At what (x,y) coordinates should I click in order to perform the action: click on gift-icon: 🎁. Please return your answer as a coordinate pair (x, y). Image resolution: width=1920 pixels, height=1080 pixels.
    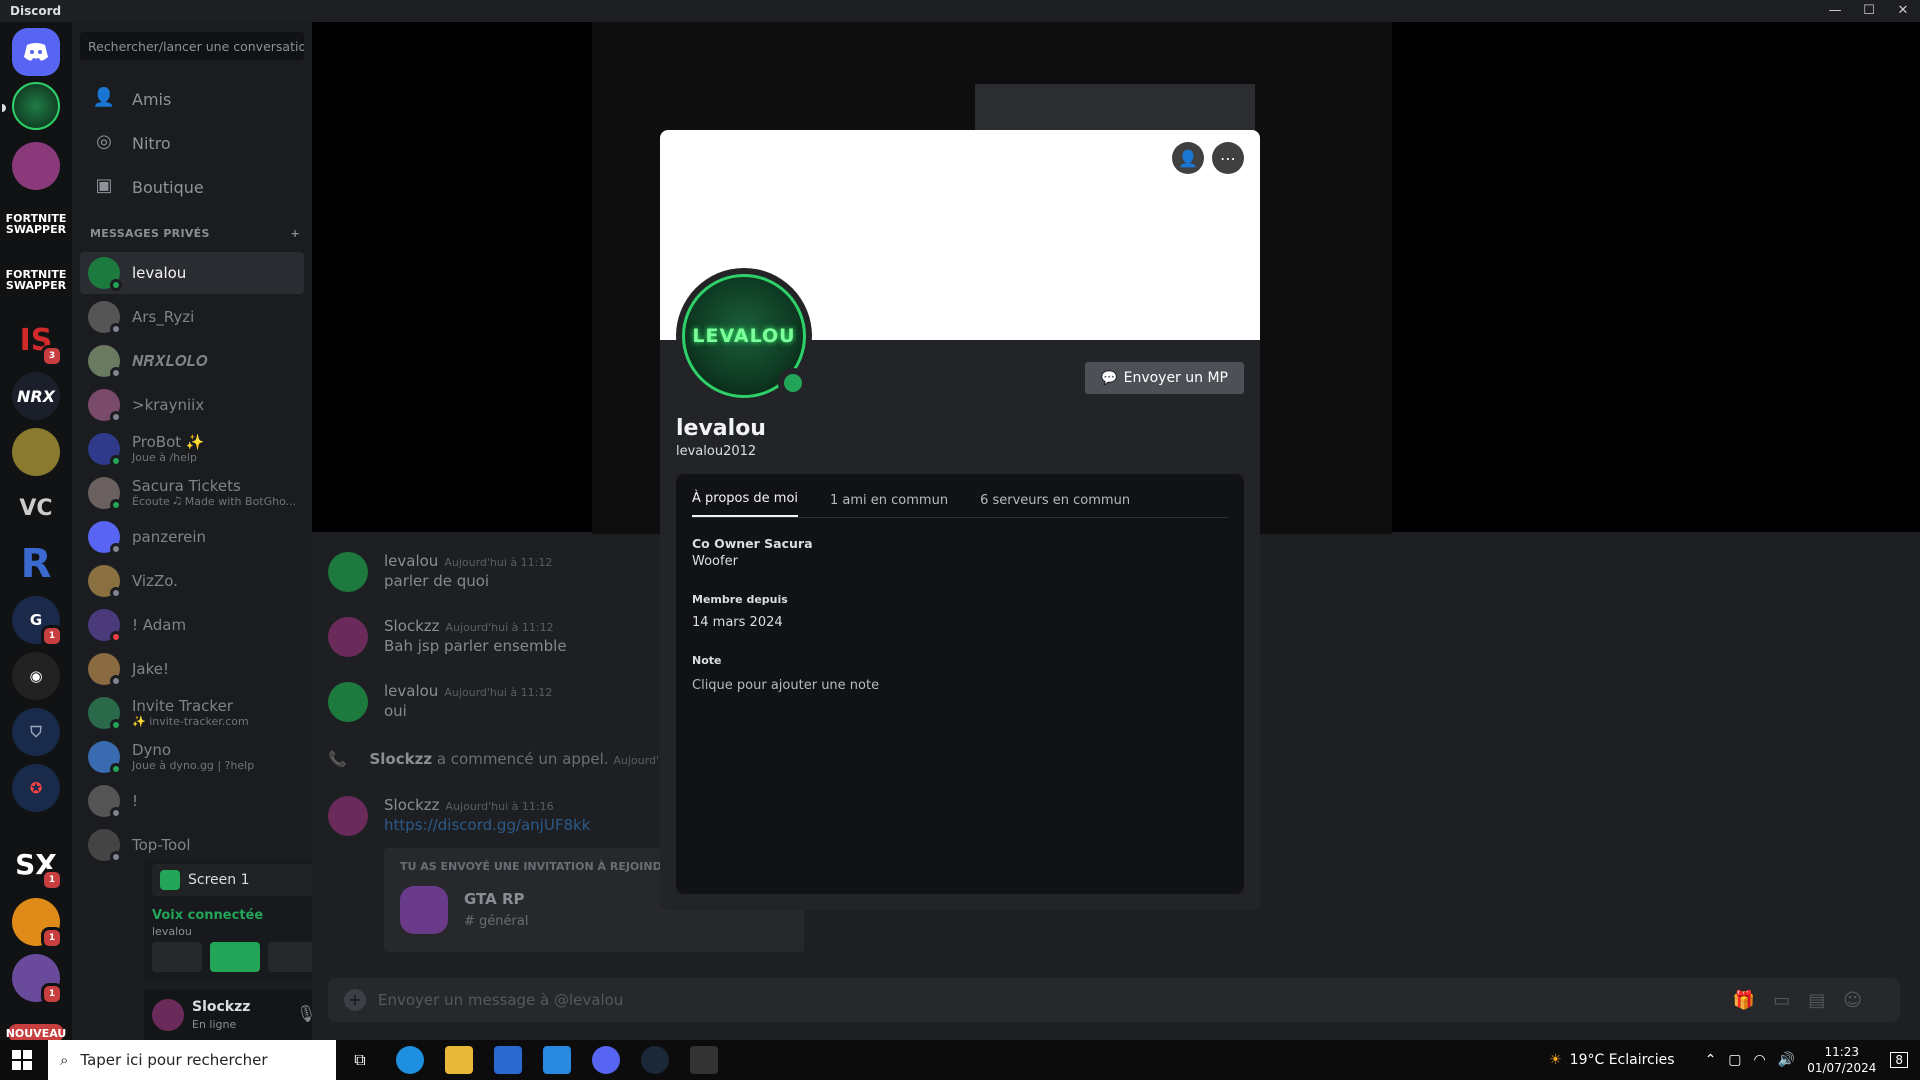
    Looking at the image, I should click on (1753, 1000).